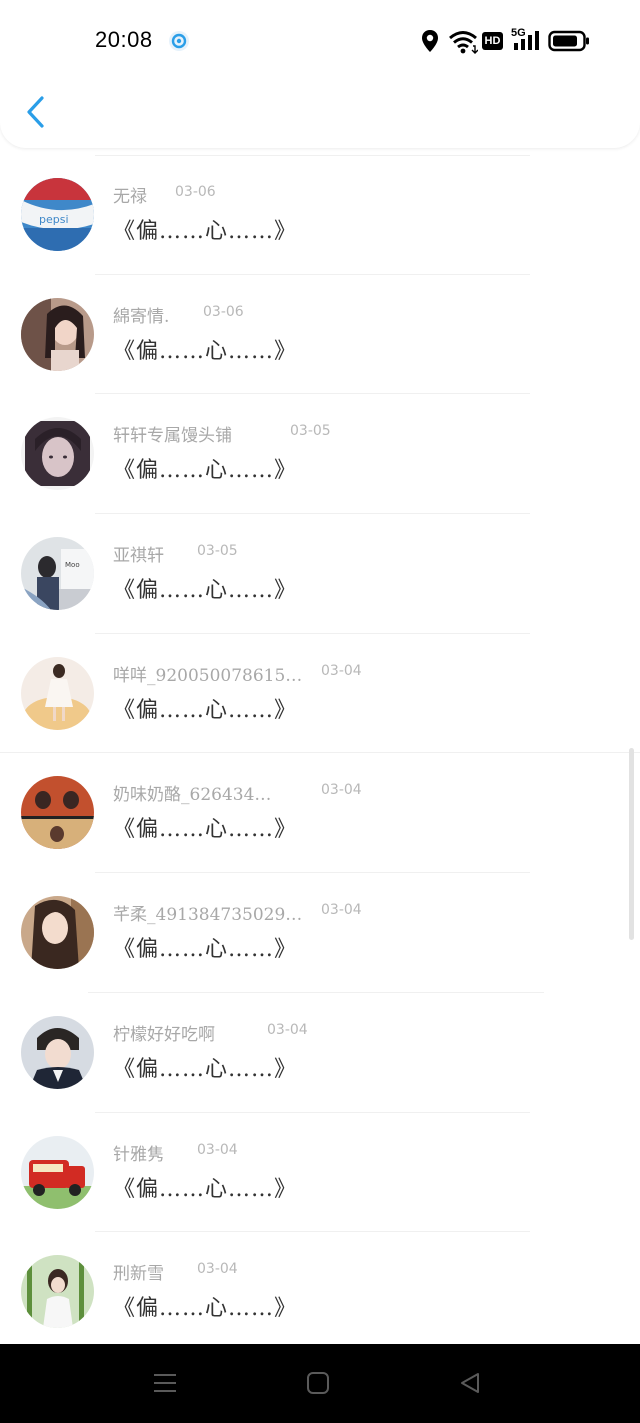  Describe the element at coordinates (320, 813) in the screenshot. I see `list-item: 奶味奶酪_626434… 03-04 《偏……心……》` at that location.